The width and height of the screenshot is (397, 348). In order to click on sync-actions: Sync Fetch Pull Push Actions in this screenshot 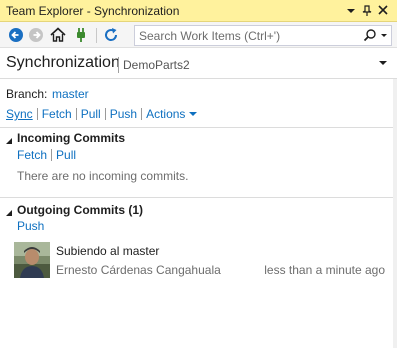, I will do `click(102, 114)`.